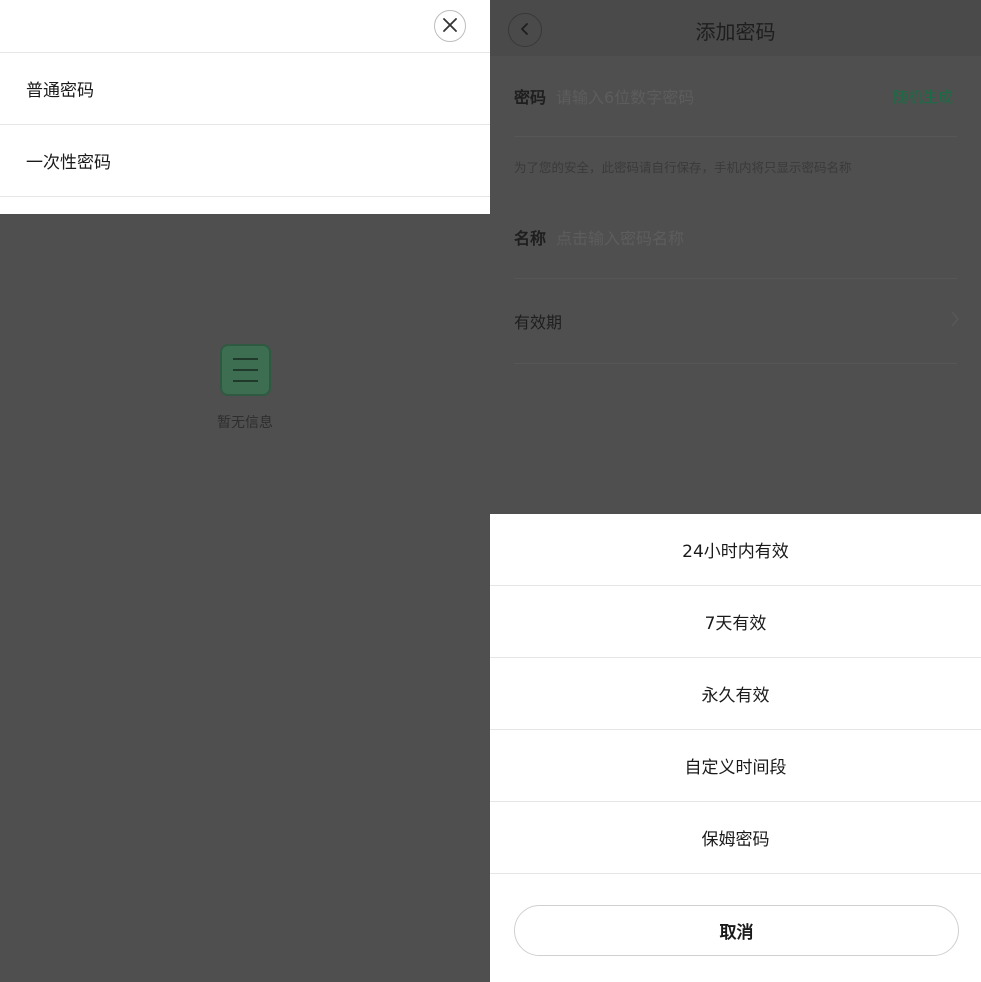  Describe the element at coordinates (735, 622) in the screenshot. I see `option-7-days: 7天有效` at that location.